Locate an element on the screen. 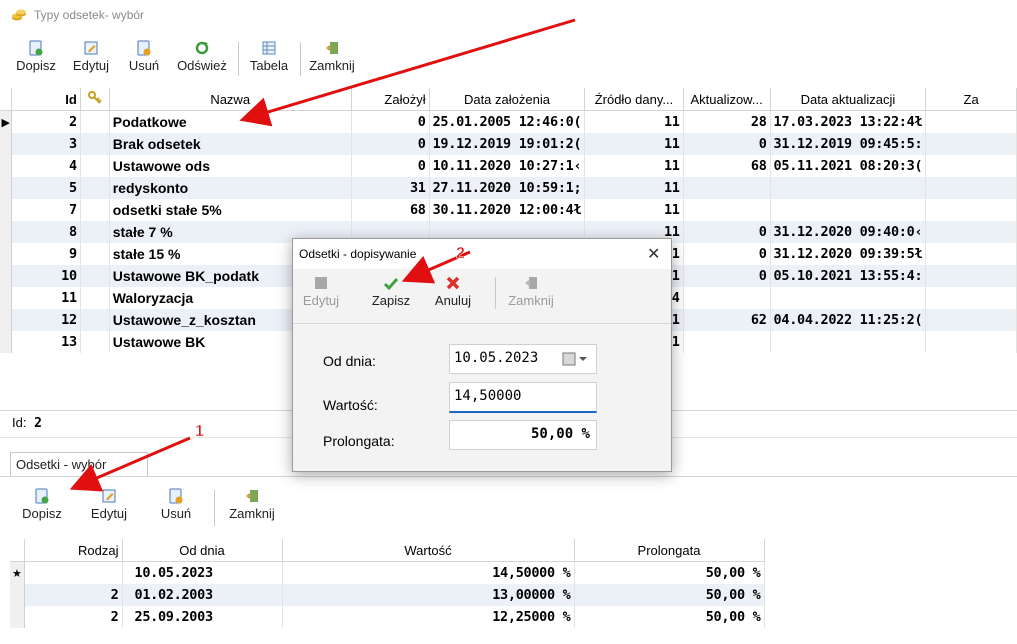  cell-id: 5 is located at coordinates (46, 188).